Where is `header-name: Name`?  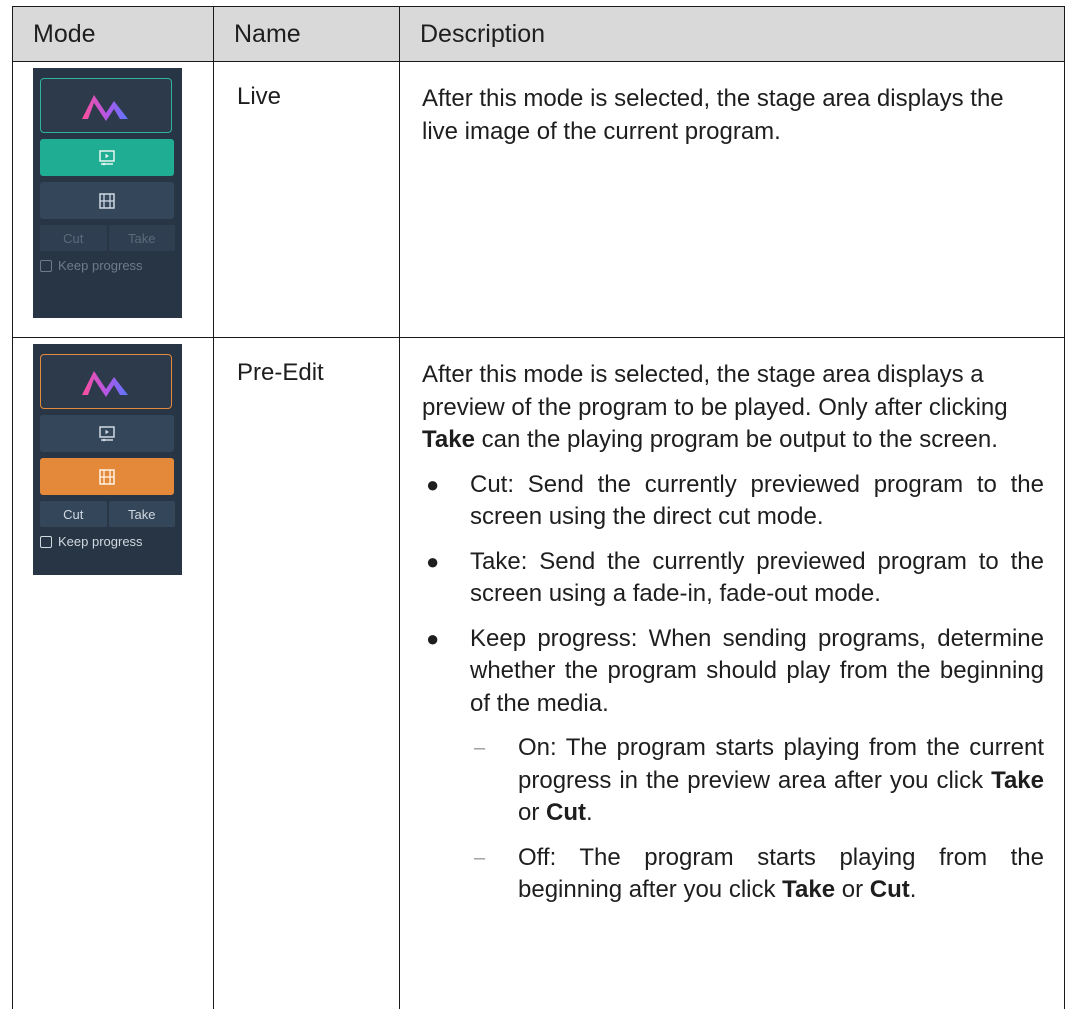 header-name: Name is located at coordinates (307, 34).